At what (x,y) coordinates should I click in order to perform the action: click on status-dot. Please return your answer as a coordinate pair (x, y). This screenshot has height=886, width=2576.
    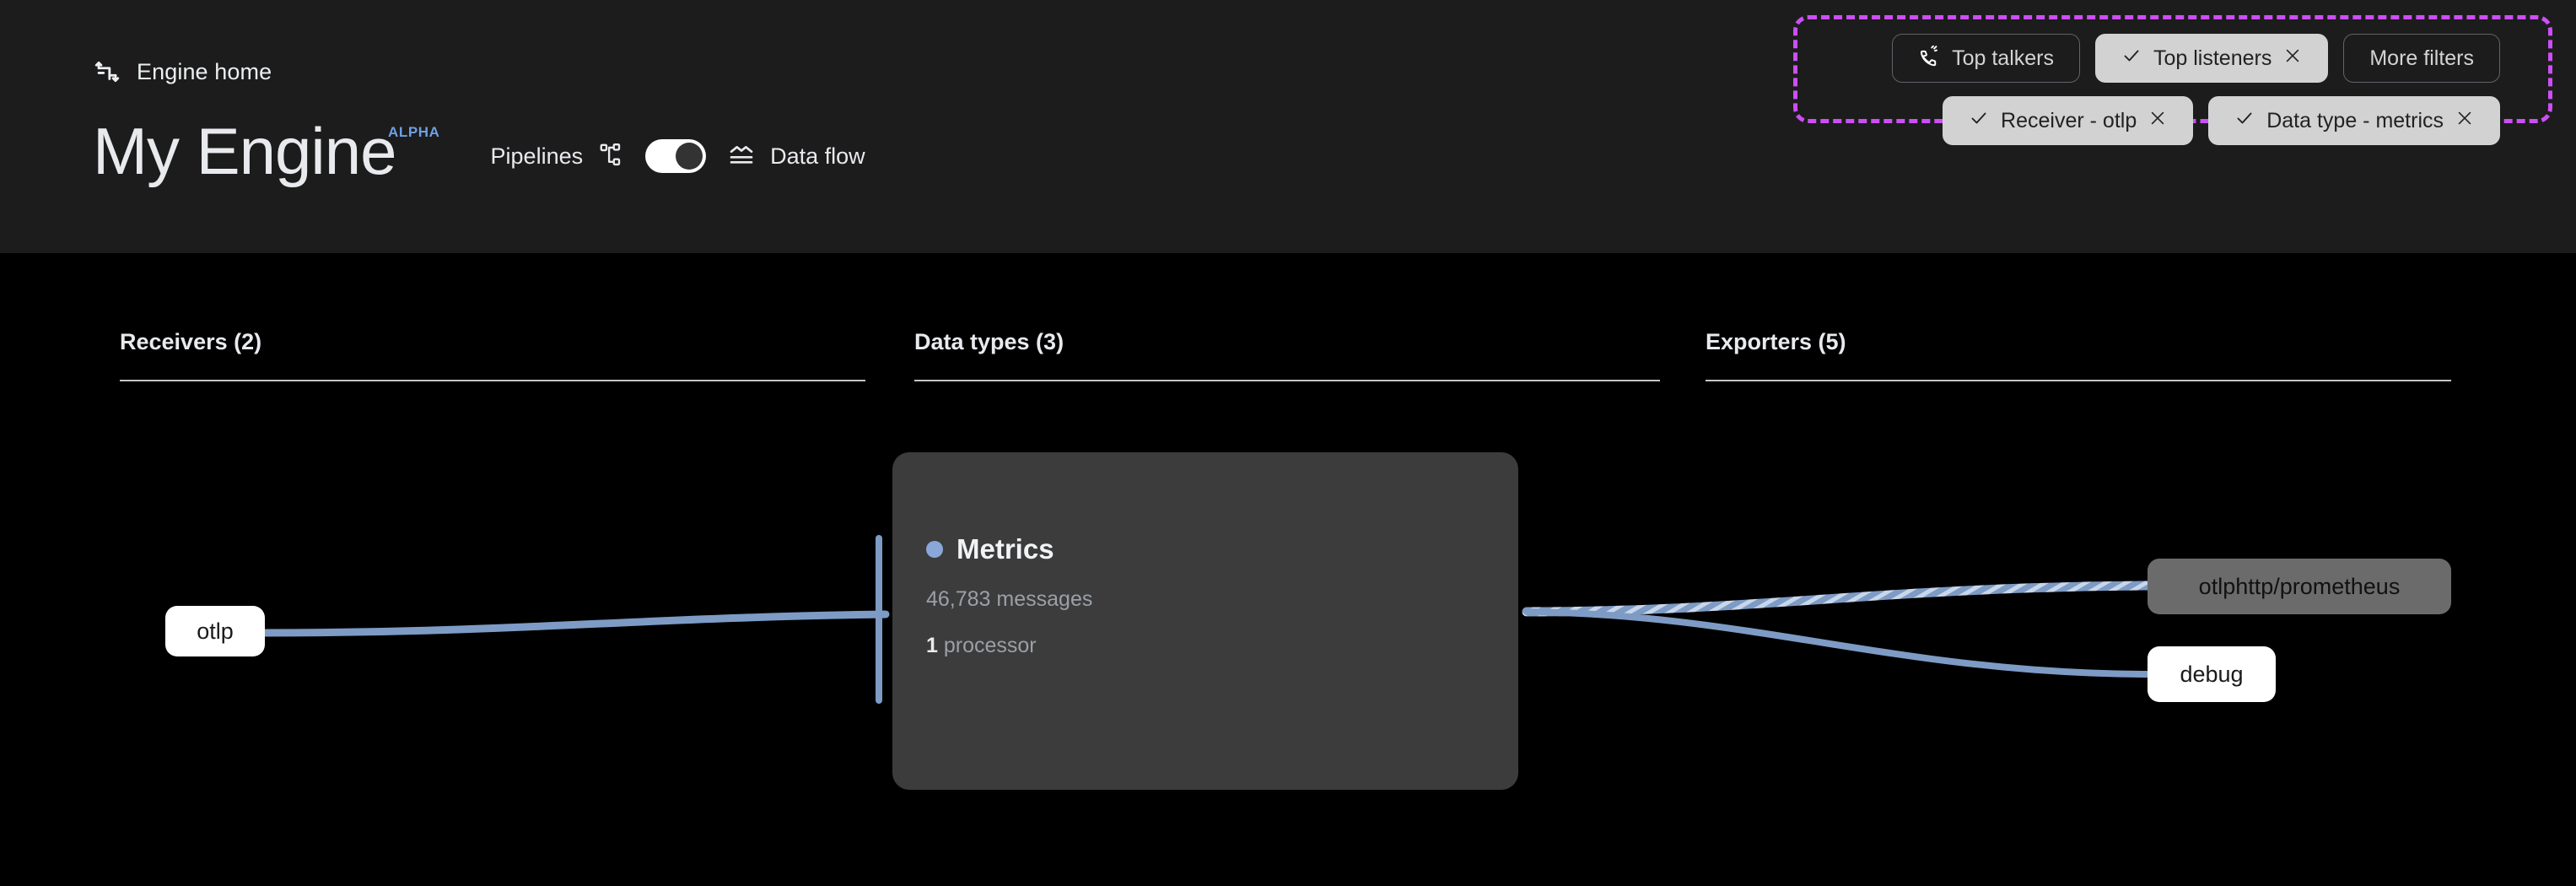
    Looking at the image, I should click on (934, 549).